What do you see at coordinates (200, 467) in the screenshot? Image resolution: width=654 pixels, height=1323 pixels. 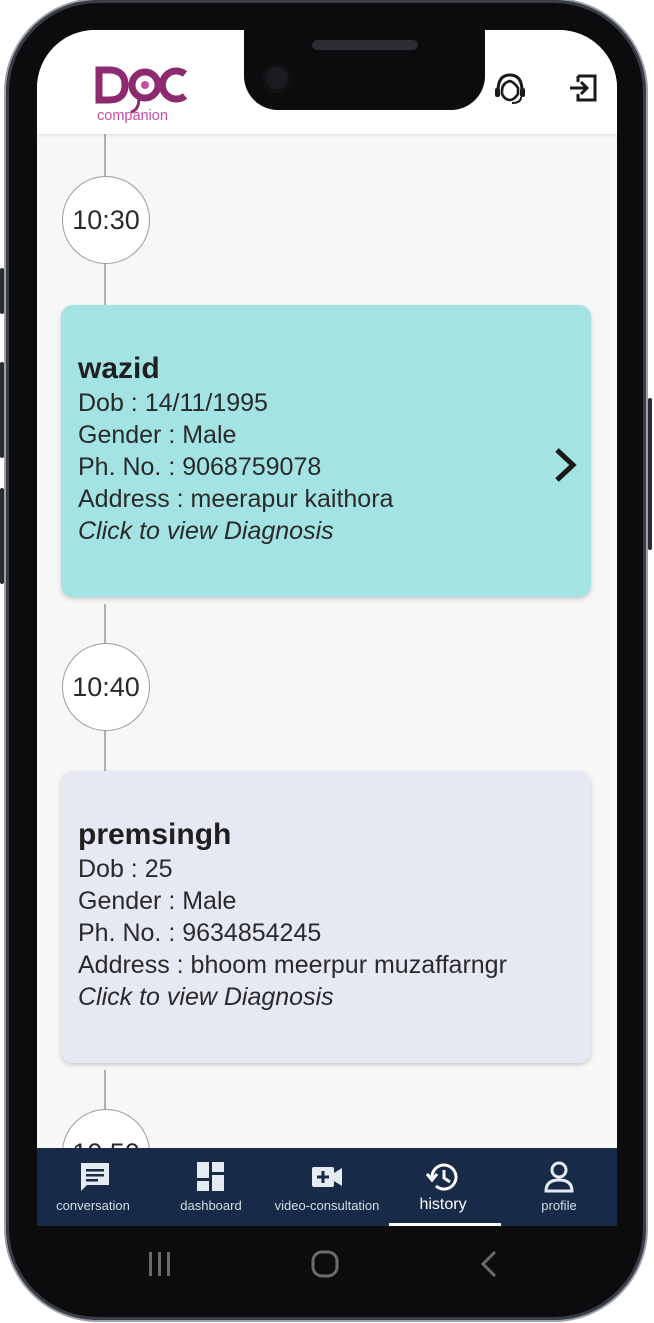 I see `patient-phone: Ph. No. : 9068759078` at bounding box center [200, 467].